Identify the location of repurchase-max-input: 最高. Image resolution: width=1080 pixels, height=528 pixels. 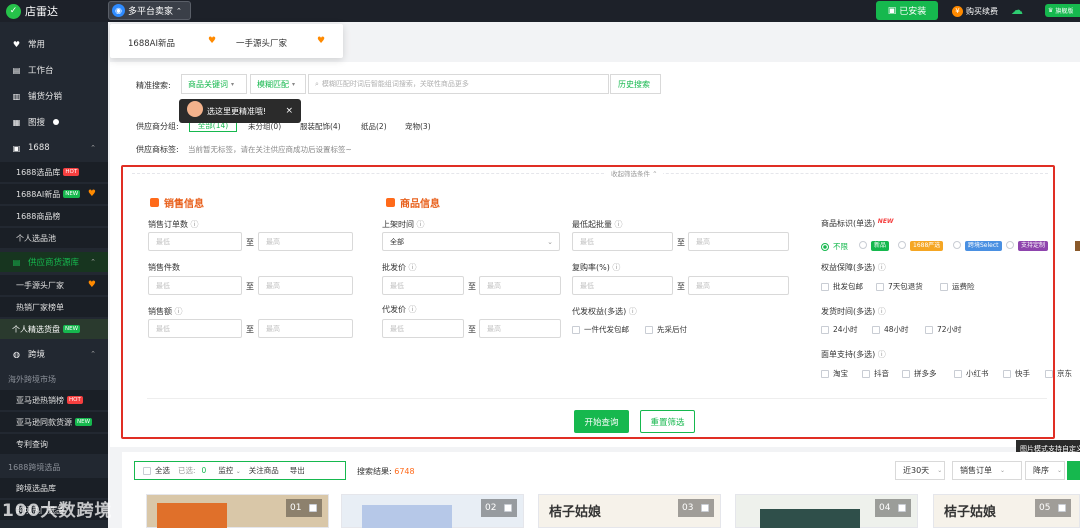
(738, 285).